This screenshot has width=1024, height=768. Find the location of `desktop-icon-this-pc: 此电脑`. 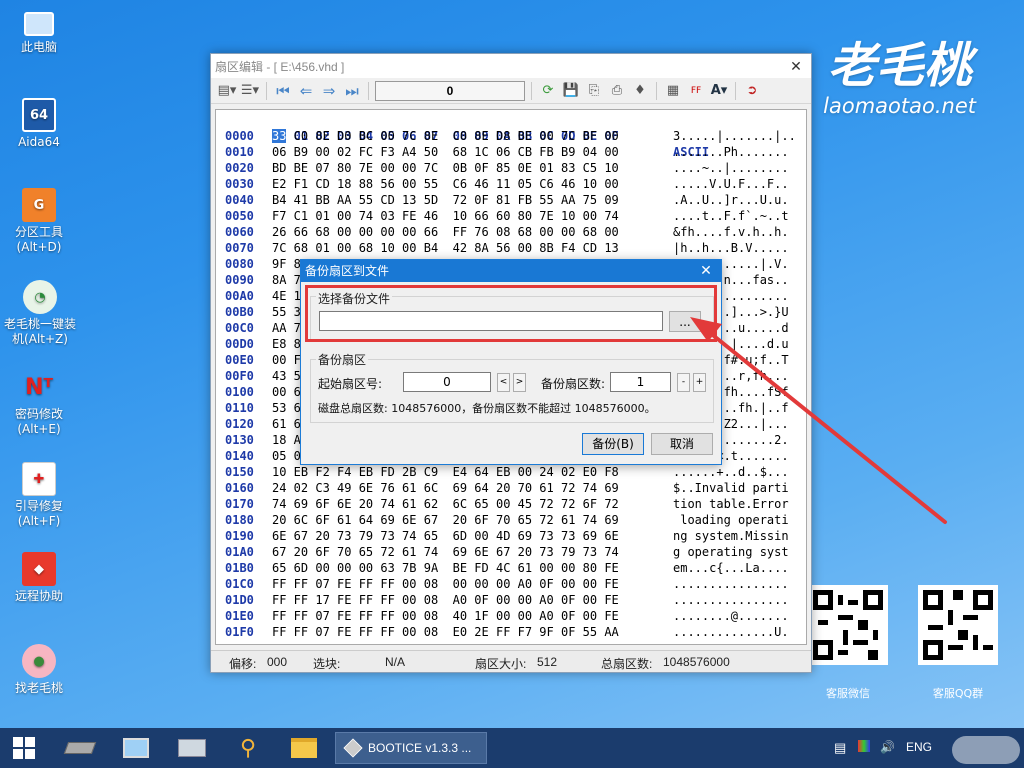

desktop-icon-this-pc: 此电脑 is located at coordinates (39, 31).